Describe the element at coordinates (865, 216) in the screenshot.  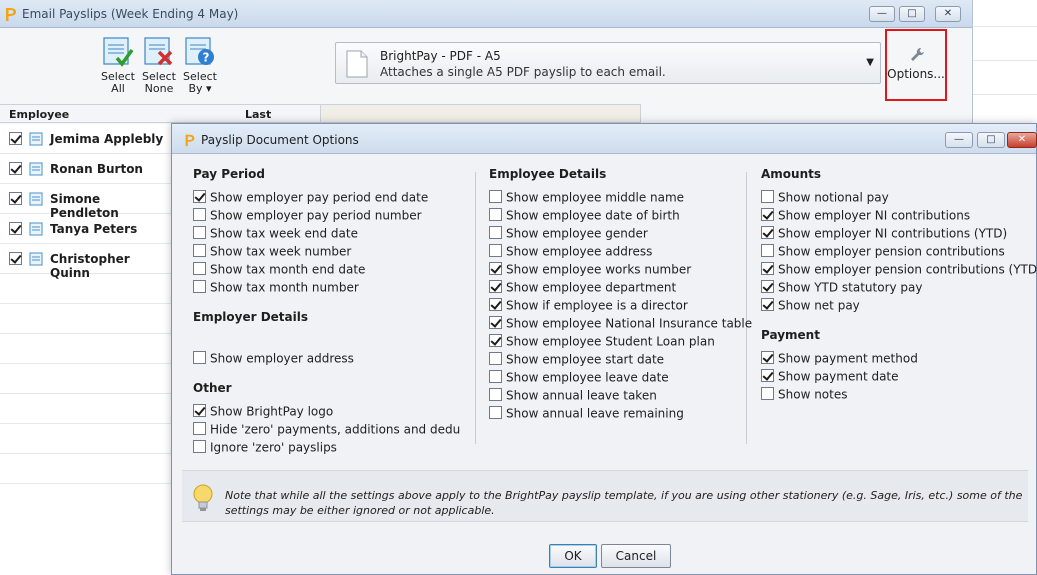
I see `option-show-employer-ni-contributions: Show employer NI contributions` at that location.